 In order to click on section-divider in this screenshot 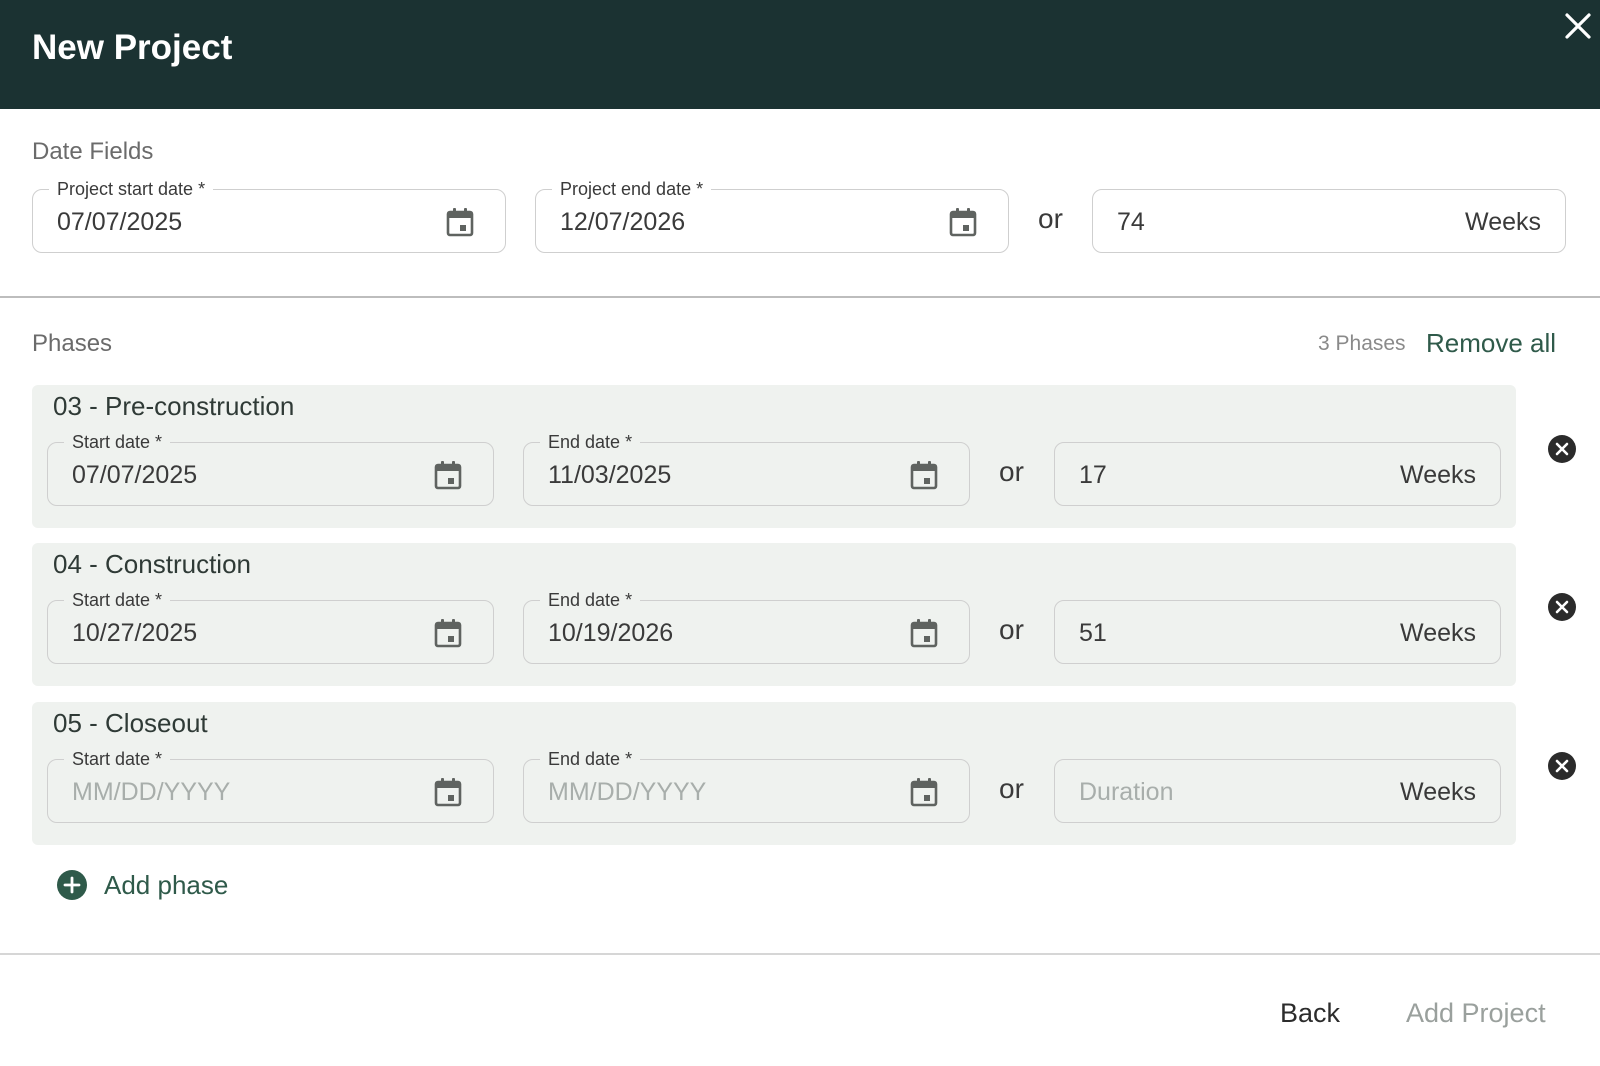, I will do `click(800, 297)`.